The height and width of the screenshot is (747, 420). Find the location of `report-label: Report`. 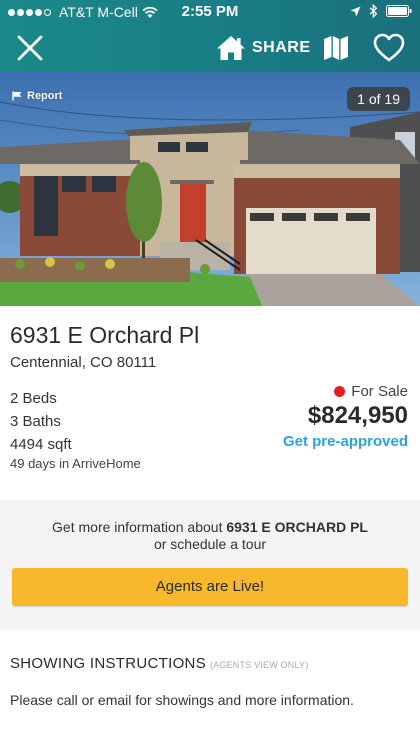

report-label: Report is located at coordinates (45, 96).